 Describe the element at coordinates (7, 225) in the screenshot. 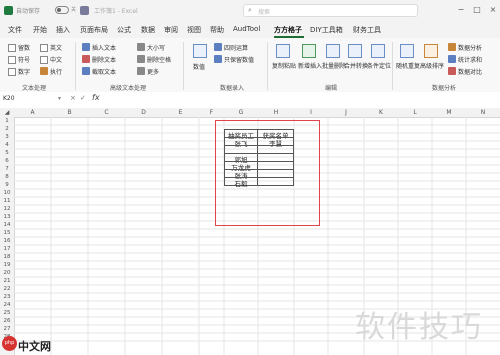

I see `row-header: 14` at that location.